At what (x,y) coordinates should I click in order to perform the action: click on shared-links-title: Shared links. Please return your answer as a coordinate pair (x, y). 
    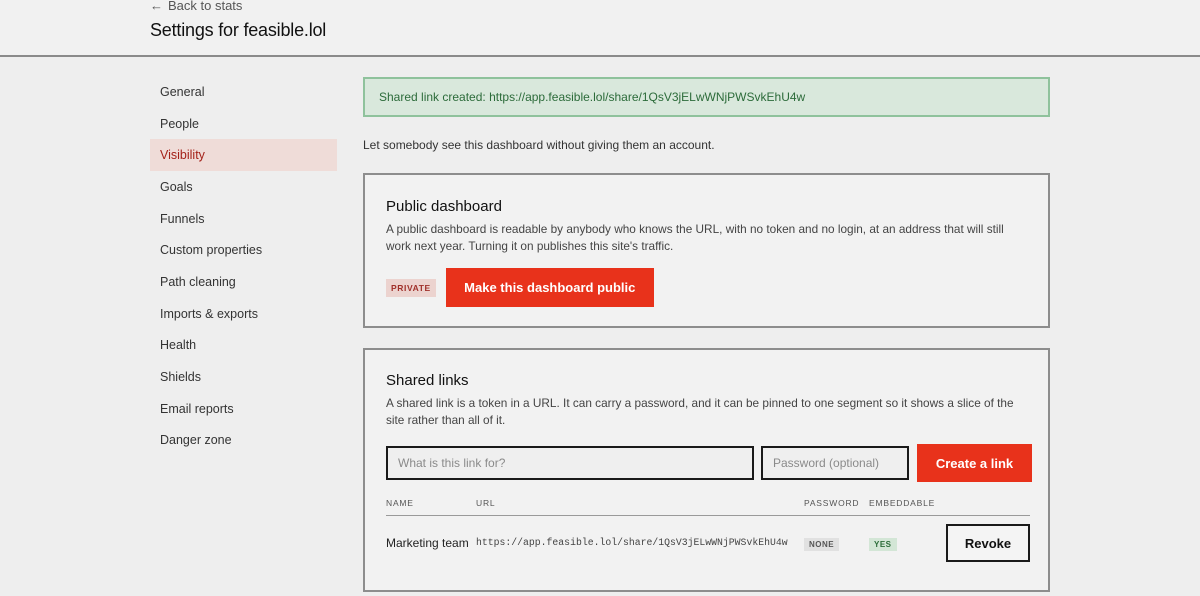
    Looking at the image, I should click on (427, 380).